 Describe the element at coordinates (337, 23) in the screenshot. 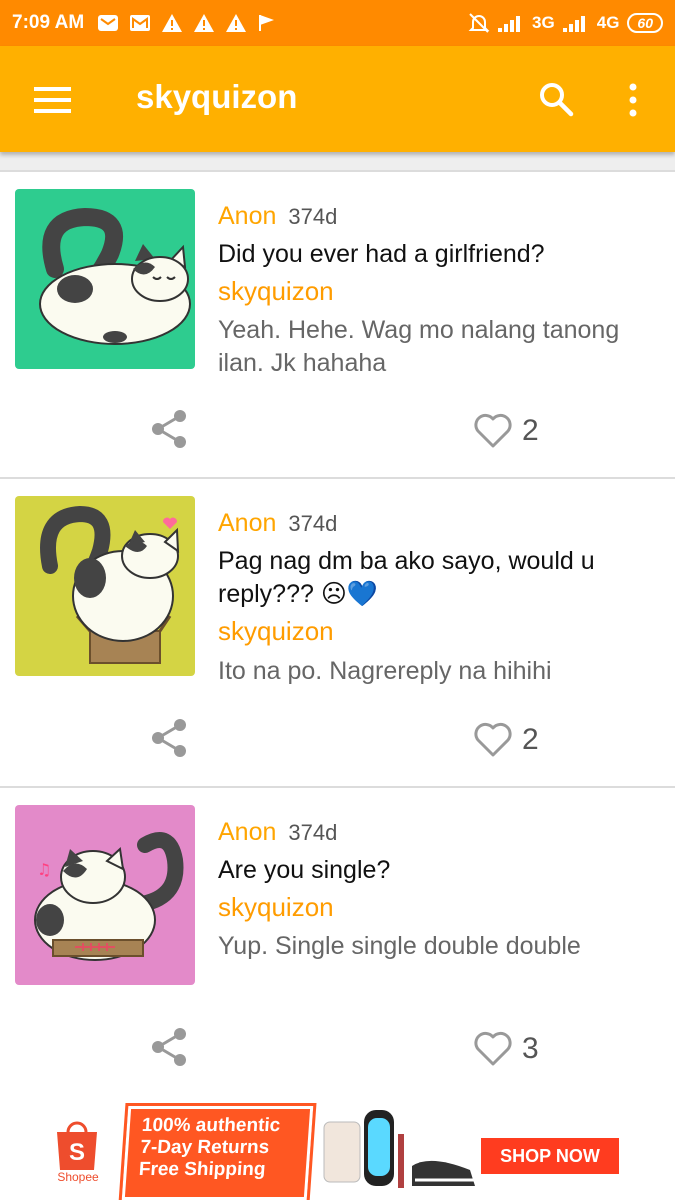

I see `status-bar: 7:09 AM 3G 4G 60` at that location.